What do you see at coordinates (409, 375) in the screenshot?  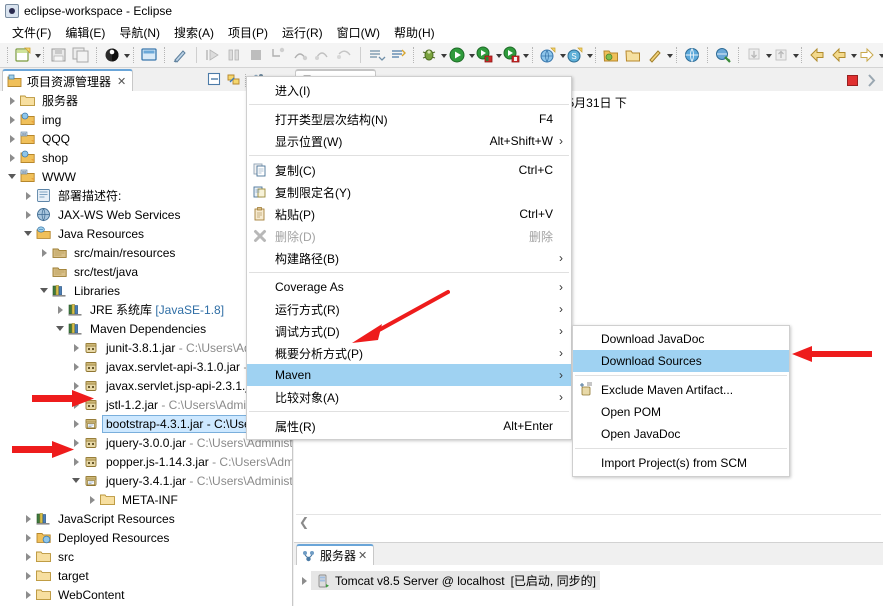 I see `ctx-maven: Maven ›` at bounding box center [409, 375].